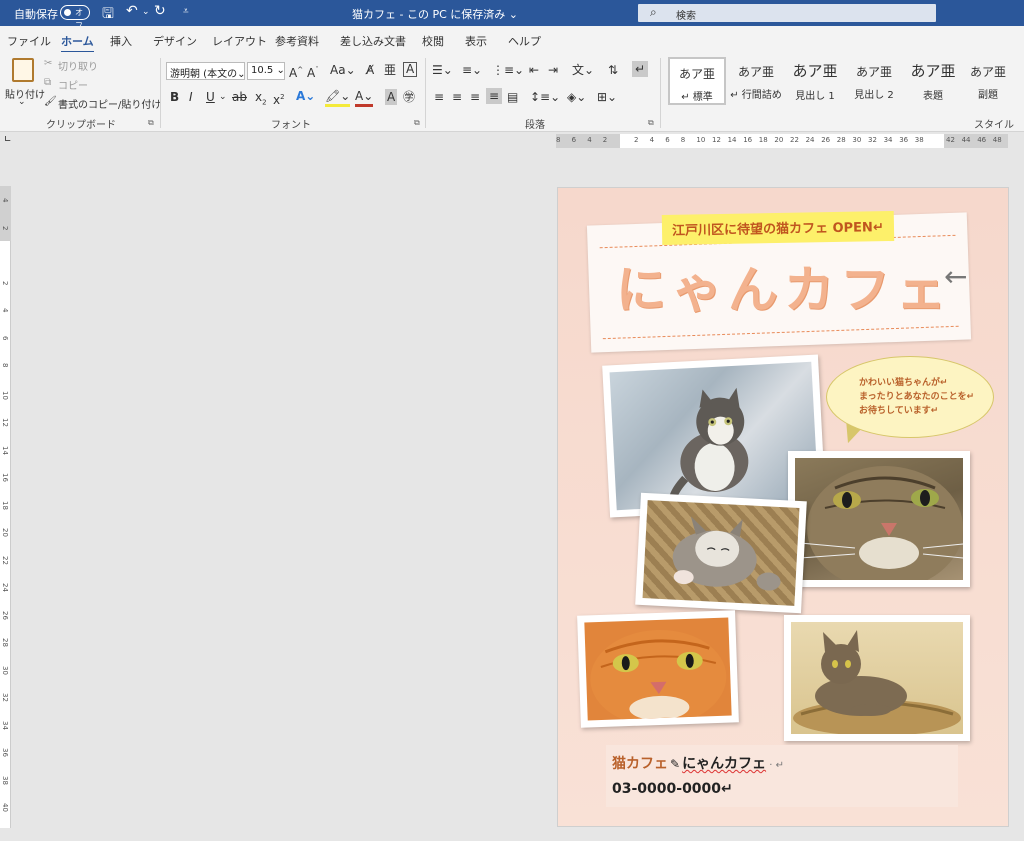 This screenshot has width=1024, height=841. I want to click on tab-references: 参考資料, so click(297, 41).